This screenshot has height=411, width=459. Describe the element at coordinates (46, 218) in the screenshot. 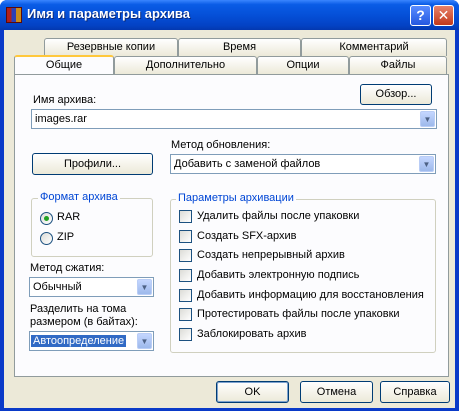

I see `radio-rar` at that location.